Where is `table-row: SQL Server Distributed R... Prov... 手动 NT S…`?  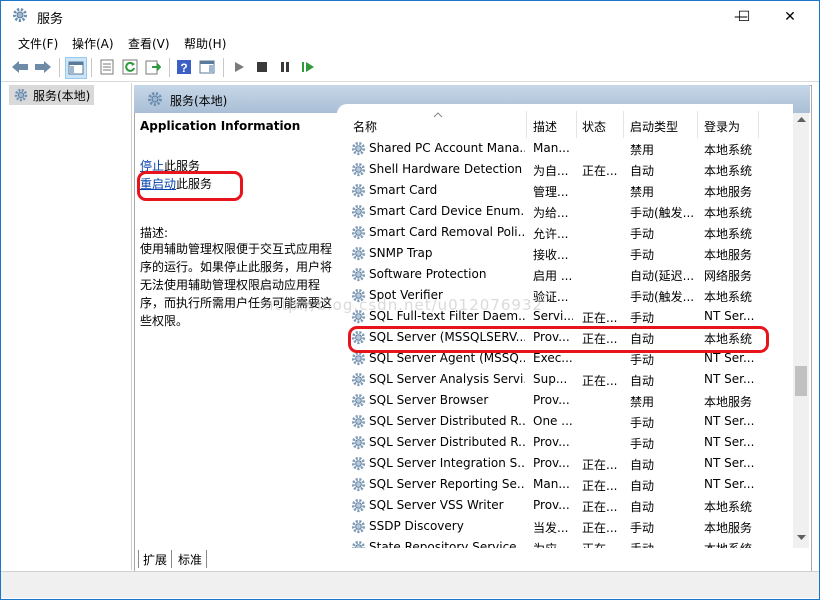 table-row: SQL Server Distributed R... Prov... 手动 NT S… is located at coordinates (565, 442).